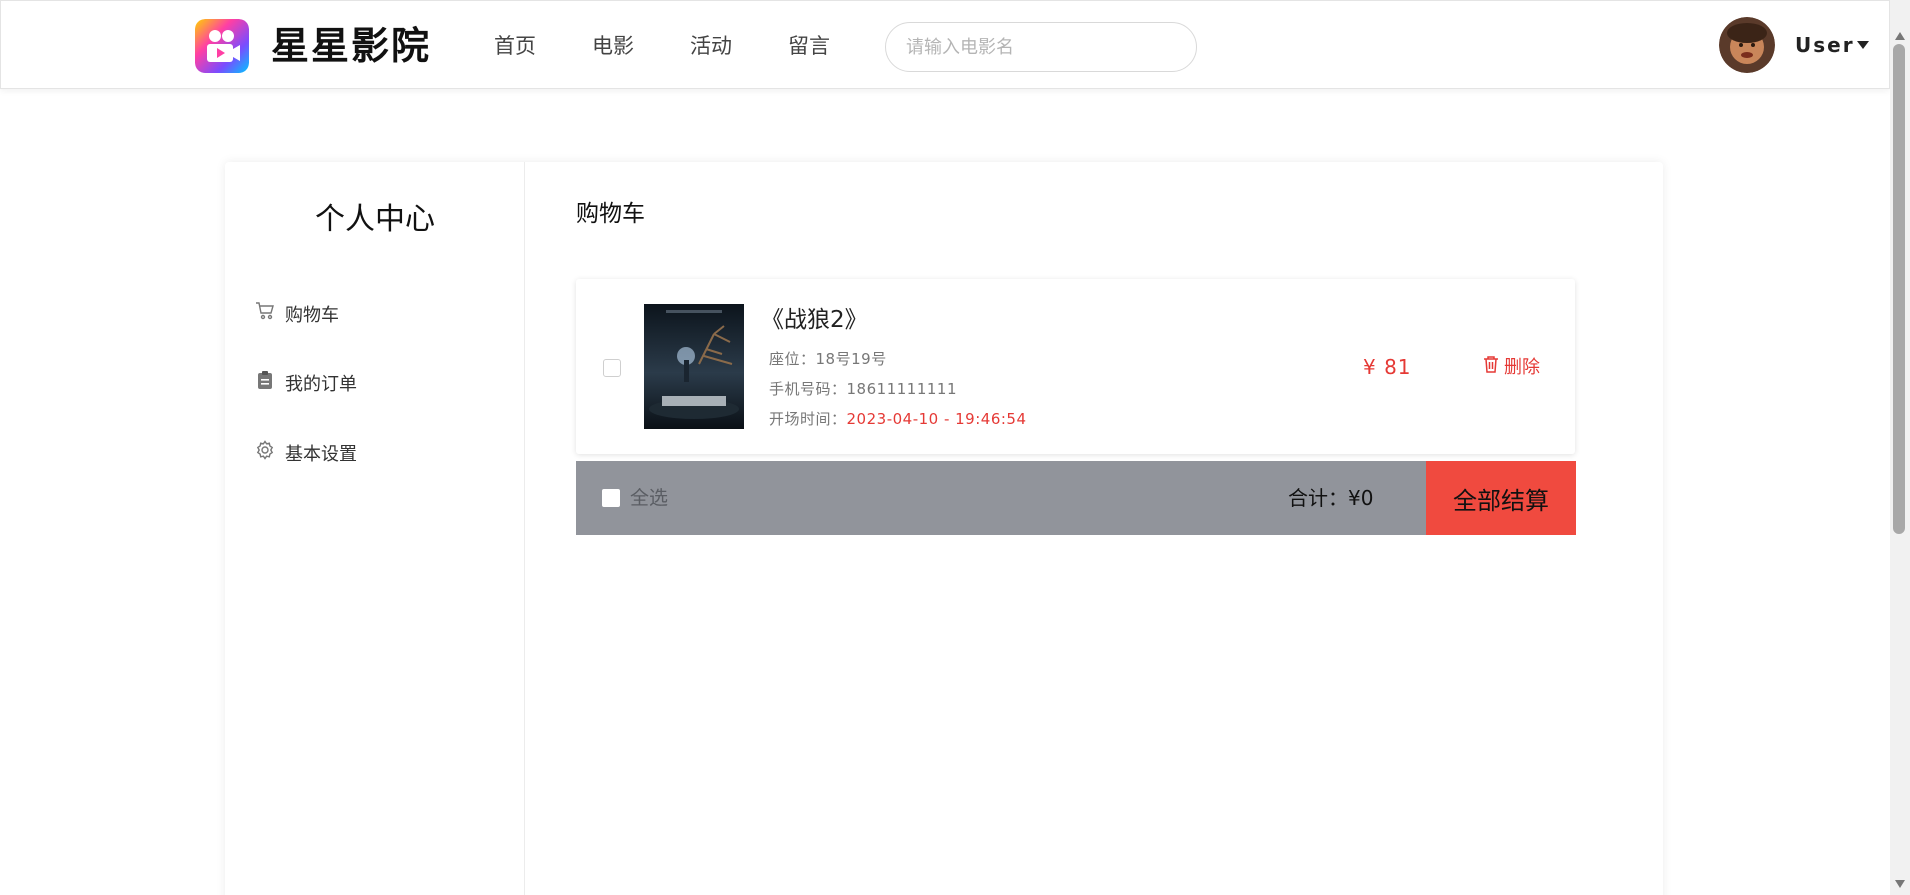 The image size is (1910, 895). I want to click on total-label: 合计：, so click(1318, 498).